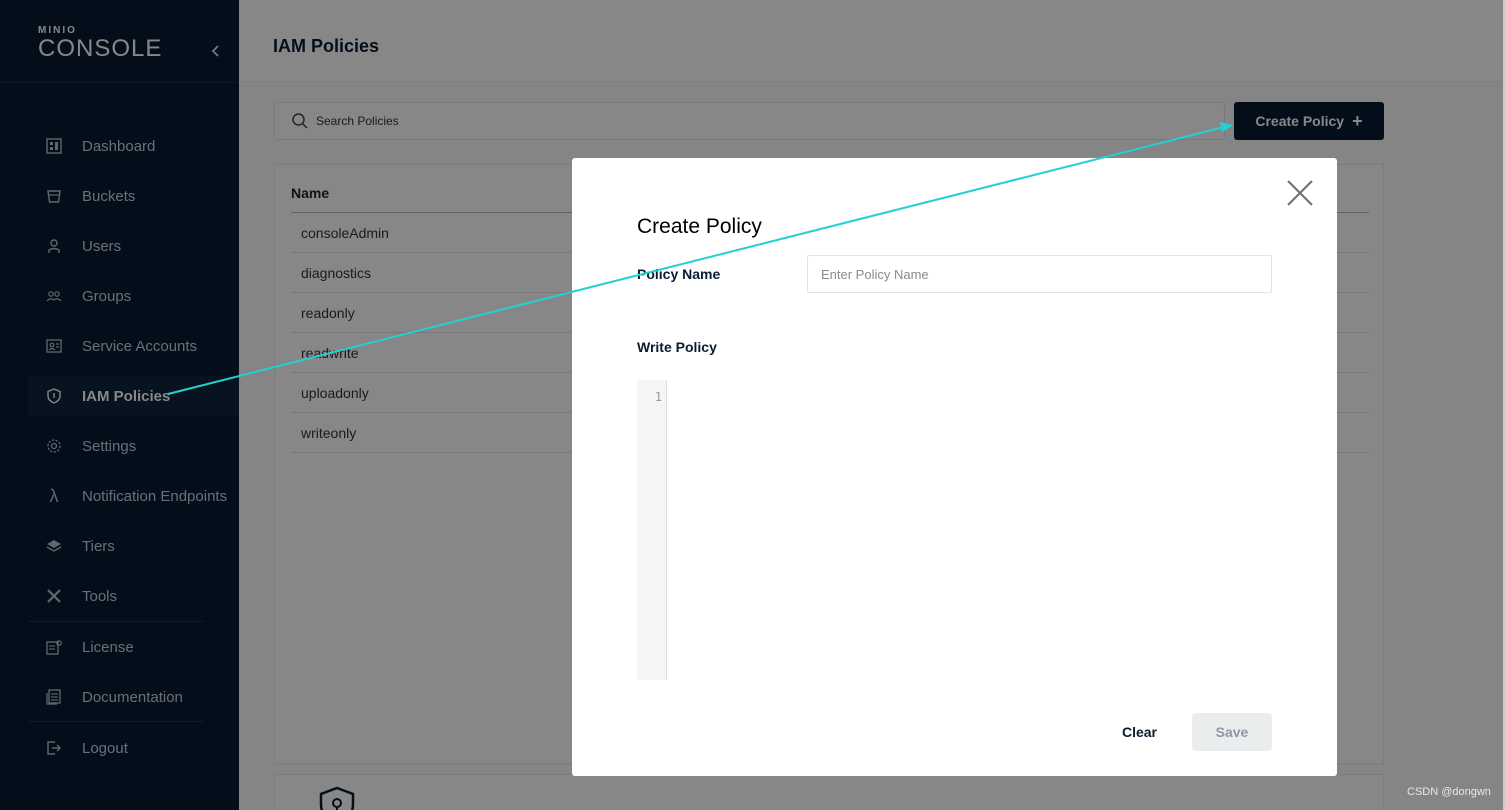 This screenshot has width=1505, height=810. I want to click on policy-name-input, so click(1039, 274).